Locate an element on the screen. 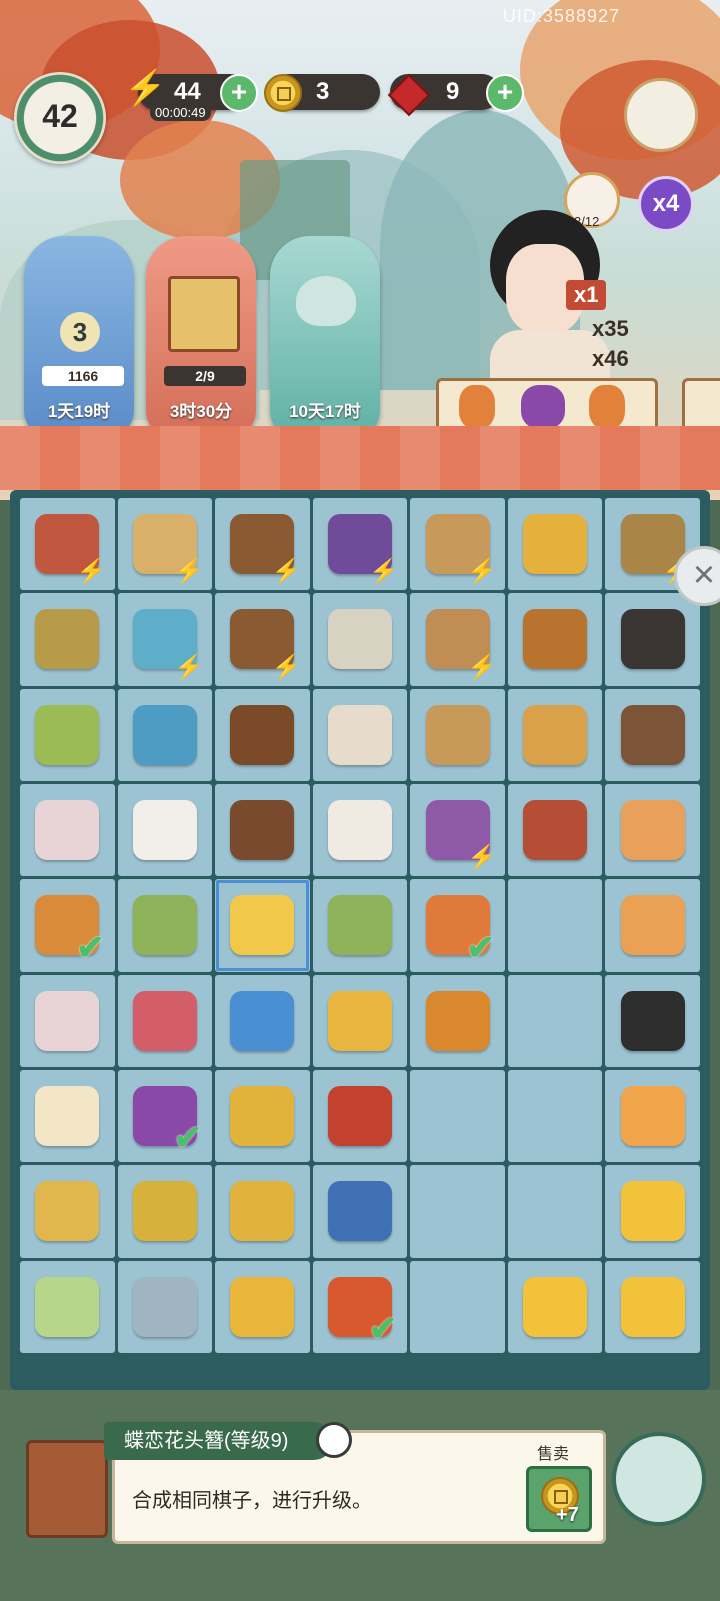 The image size is (720, 1601). event-card-scroll: 2/9 3时30分 is located at coordinates (201, 338).